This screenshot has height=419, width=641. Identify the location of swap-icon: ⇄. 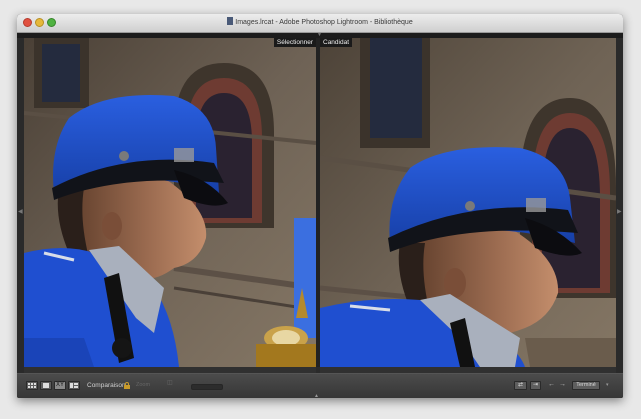
(520, 385).